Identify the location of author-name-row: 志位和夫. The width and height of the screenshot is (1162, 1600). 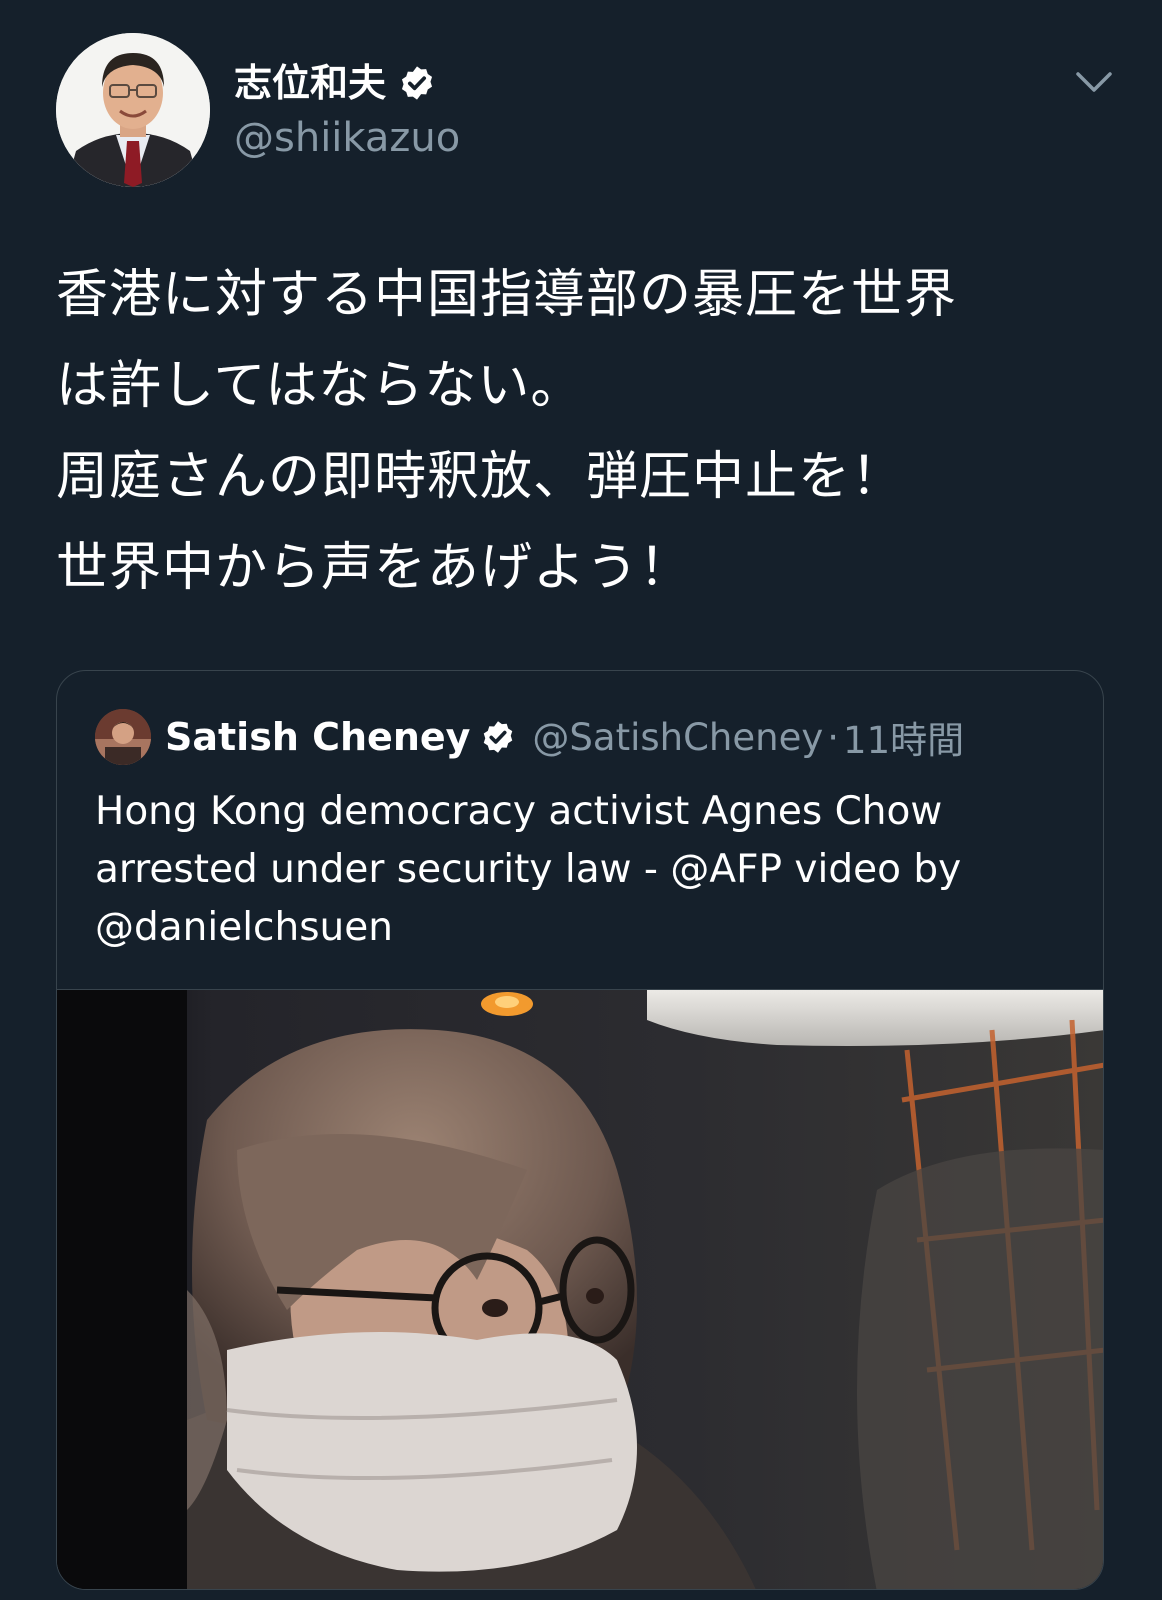
(335, 83).